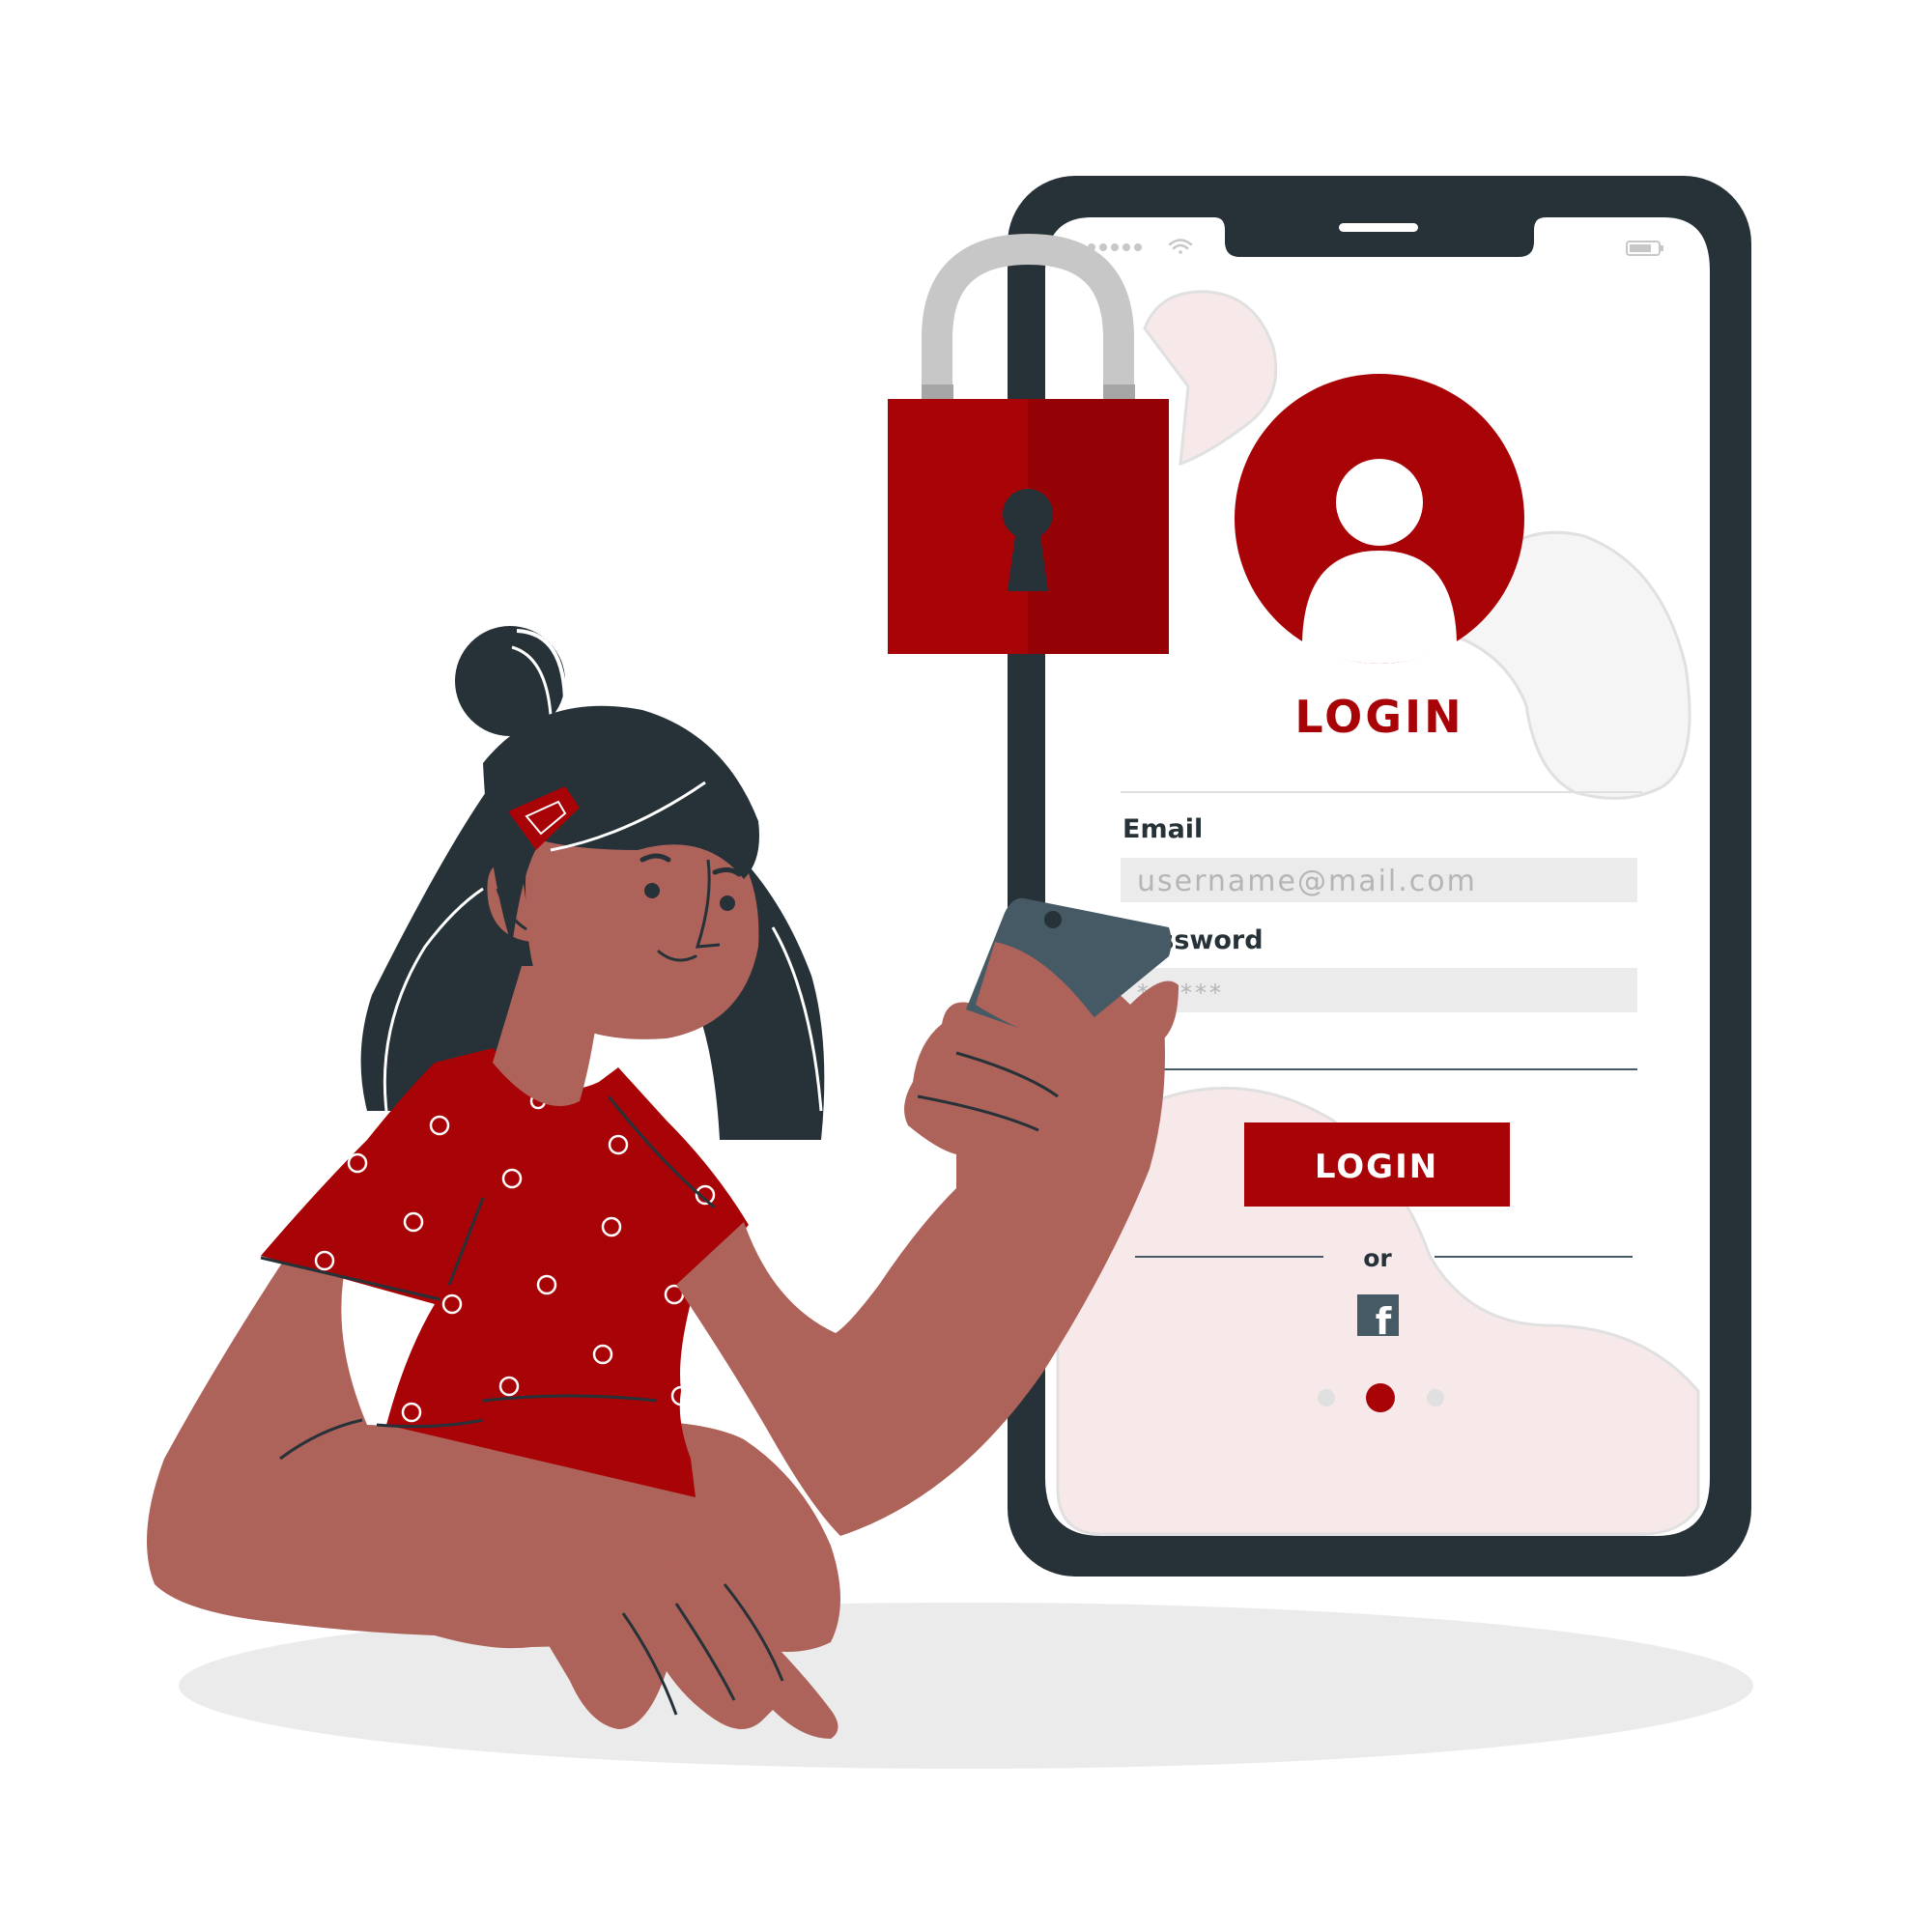 The height and width of the screenshot is (1932, 1932). What do you see at coordinates (1384, 1321) in the screenshot?
I see `facebook-glyph: f` at bounding box center [1384, 1321].